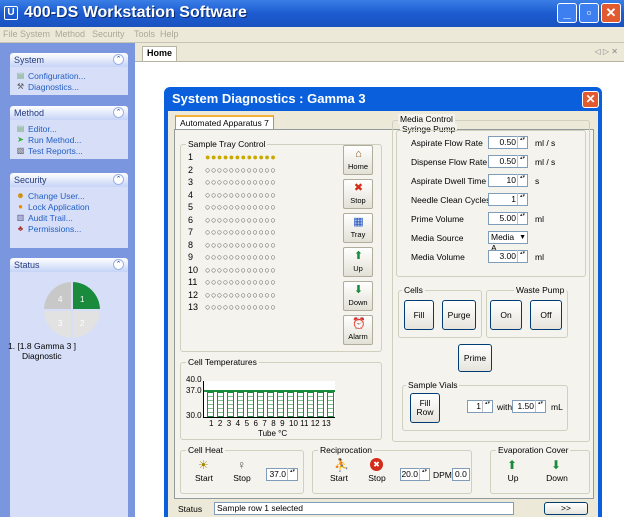 Image resolution: width=624 pixels, height=517 pixels. What do you see at coordinates (169, 34) in the screenshot?
I see `menu-help: Help` at bounding box center [169, 34].